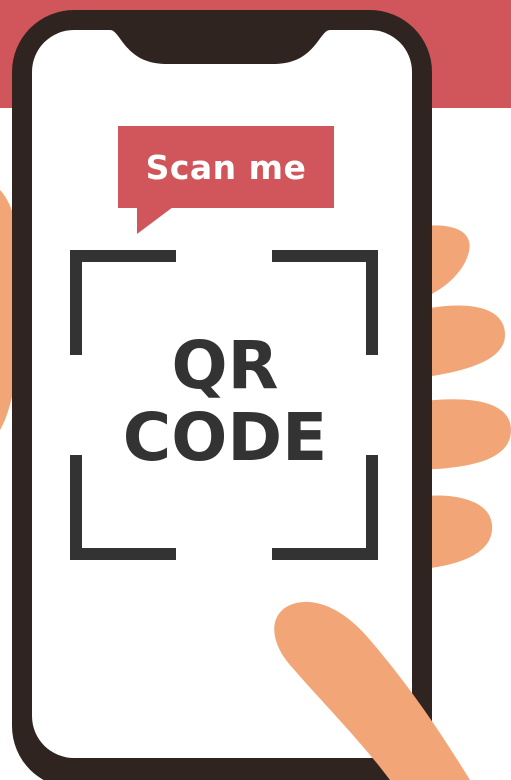 The height and width of the screenshot is (780, 511). Describe the element at coordinates (220, 47) in the screenshot. I see `phone-notch` at that location.